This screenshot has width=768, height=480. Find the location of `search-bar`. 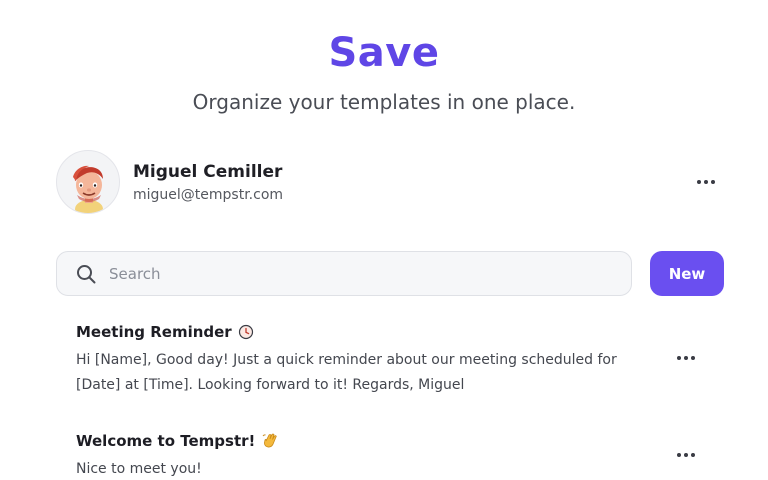

search-bar is located at coordinates (344, 273).